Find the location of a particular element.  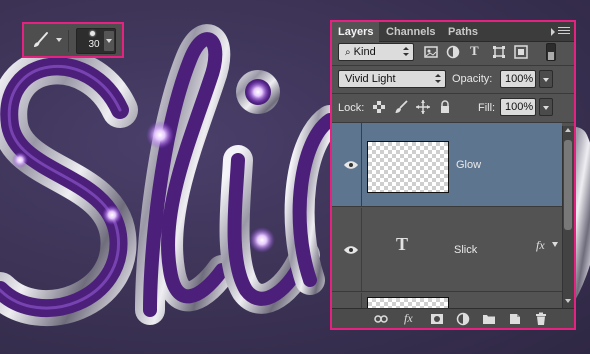

type-layer-icon: T is located at coordinates (402, 244).